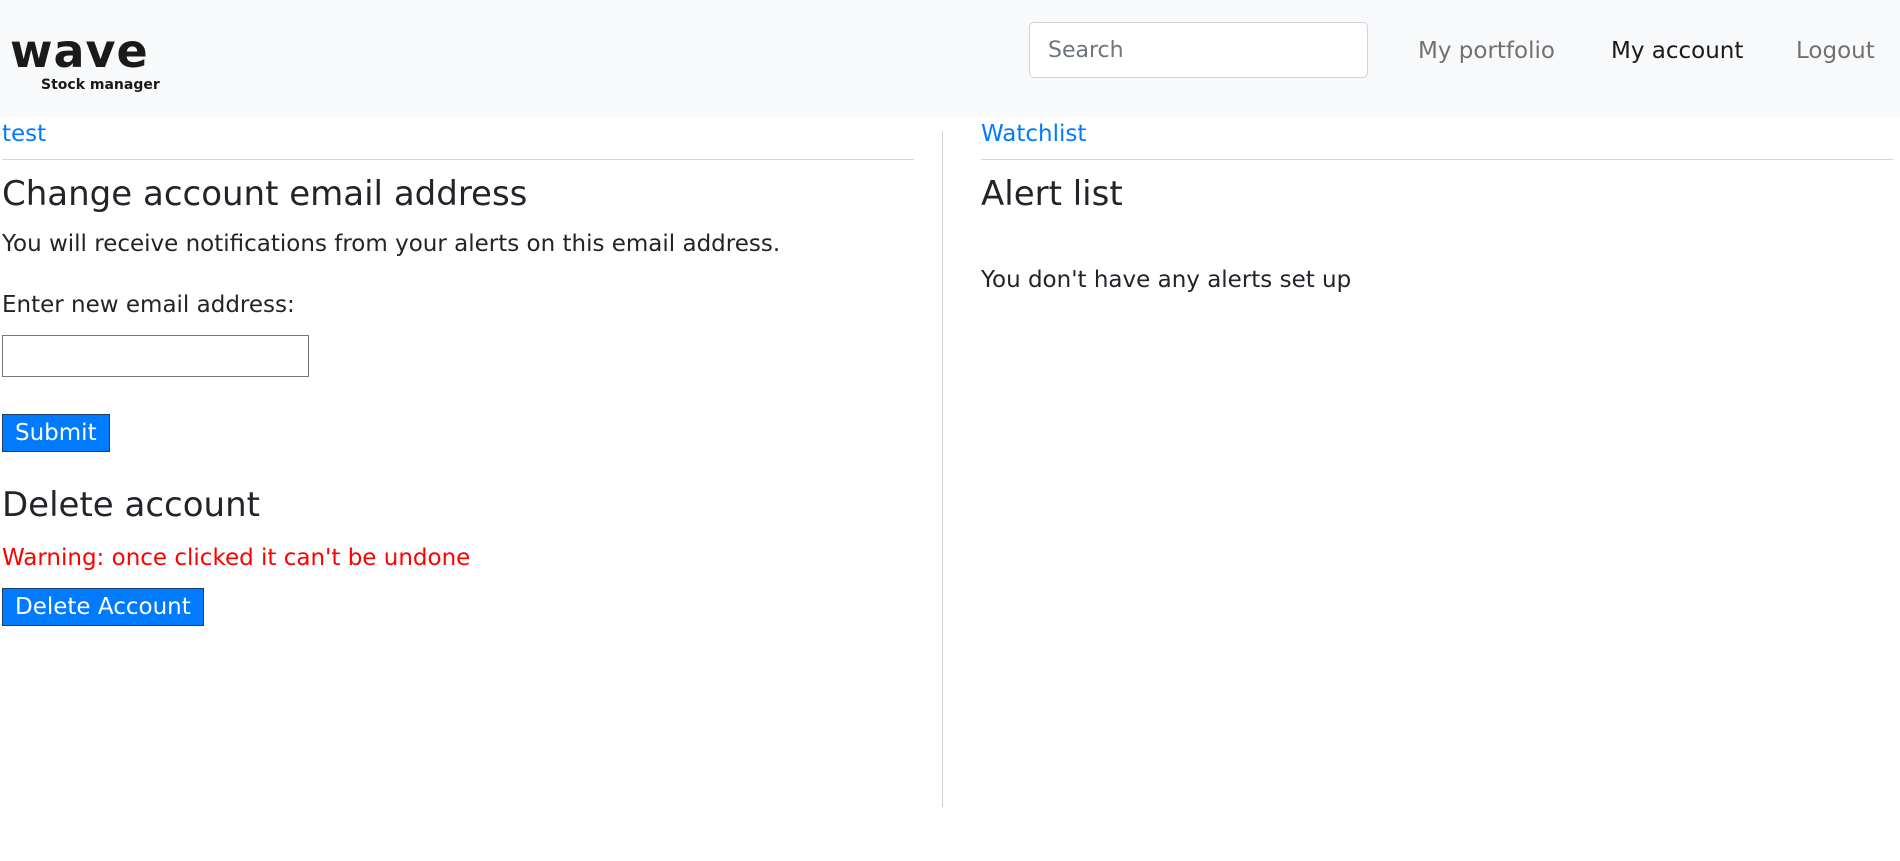 The image size is (1900, 861). I want to click on delete-warning-text: Warning: once clicked it can't be undone, so click(236, 558).